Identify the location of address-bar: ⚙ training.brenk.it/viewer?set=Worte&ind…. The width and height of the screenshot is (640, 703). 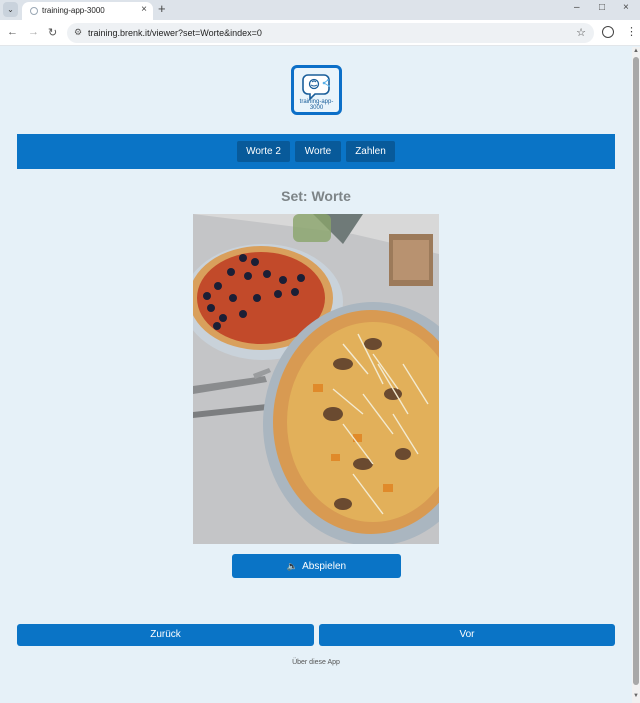
(330, 33).